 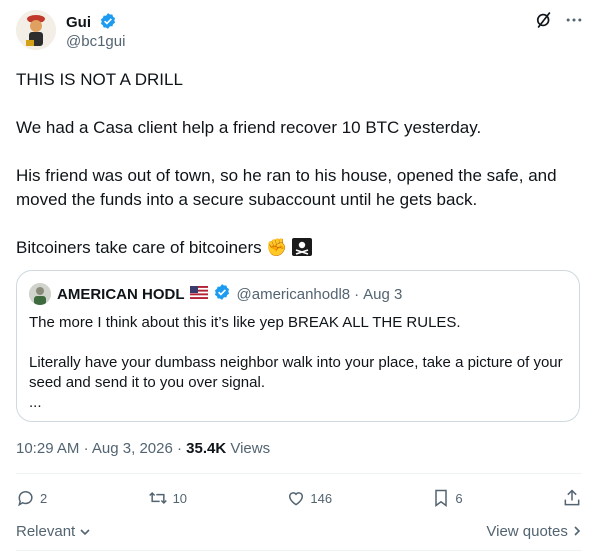 What do you see at coordinates (95, 41) in the screenshot?
I see `author-handle: @bc1gui` at bounding box center [95, 41].